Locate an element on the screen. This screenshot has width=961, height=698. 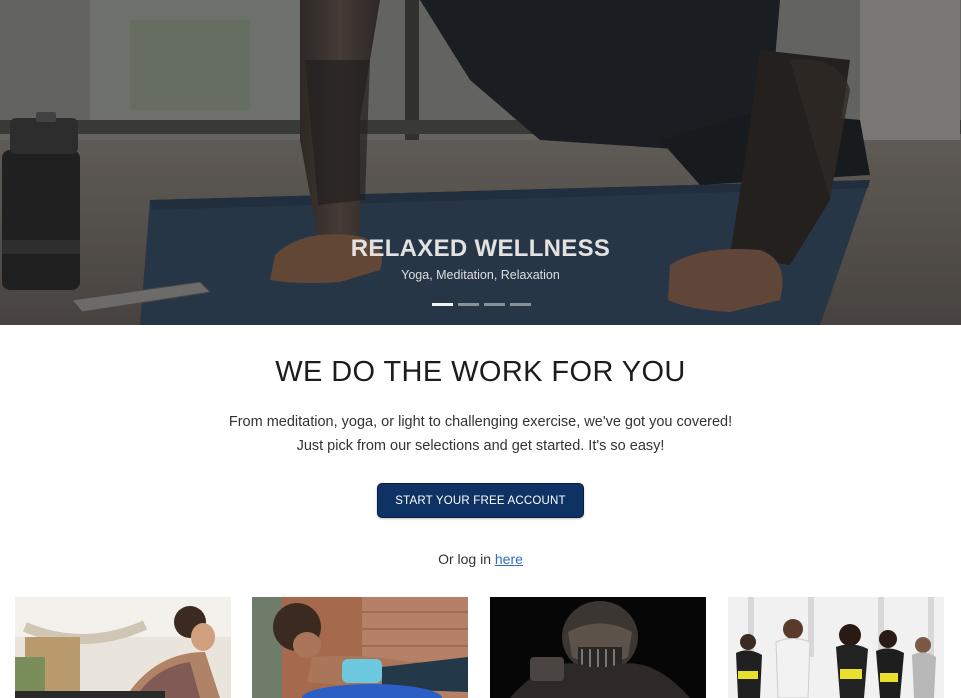
class-card-strength is located at coordinates (598, 647).